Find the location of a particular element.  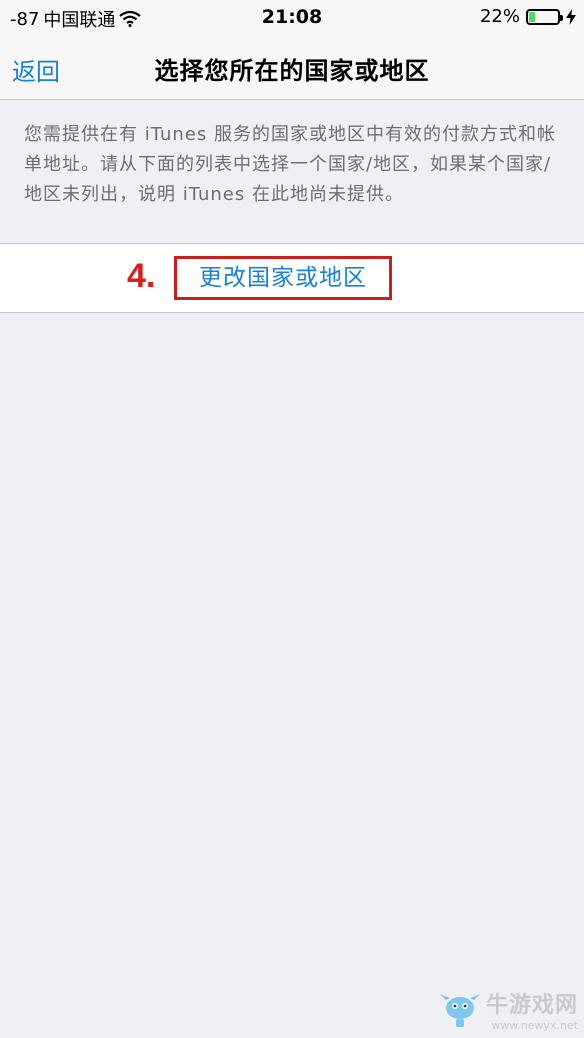

step-number-annotation: 4. is located at coordinates (141, 276).